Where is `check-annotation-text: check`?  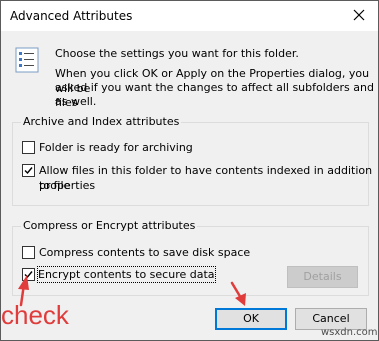 check-annotation-text: check is located at coordinates (35, 315).